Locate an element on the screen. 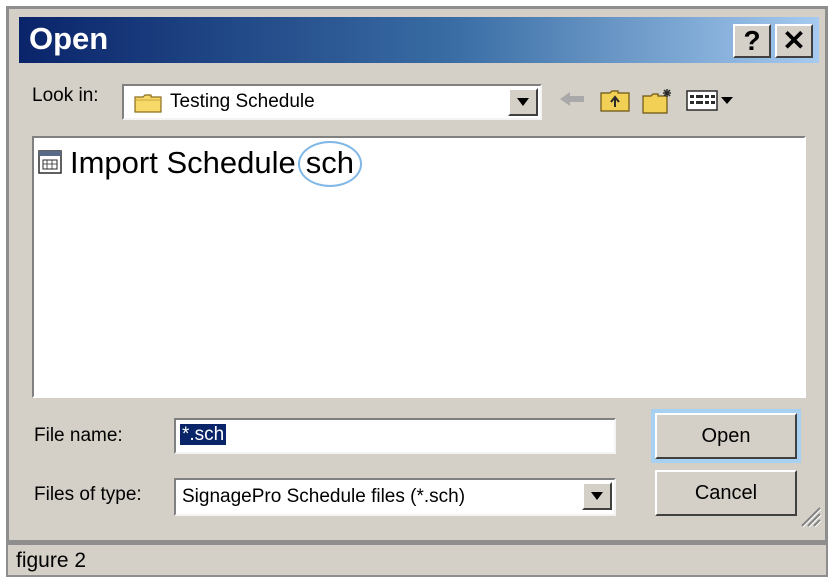 The width and height of the screenshot is (834, 581). dialog-title: Open is located at coordinates (69, 38).